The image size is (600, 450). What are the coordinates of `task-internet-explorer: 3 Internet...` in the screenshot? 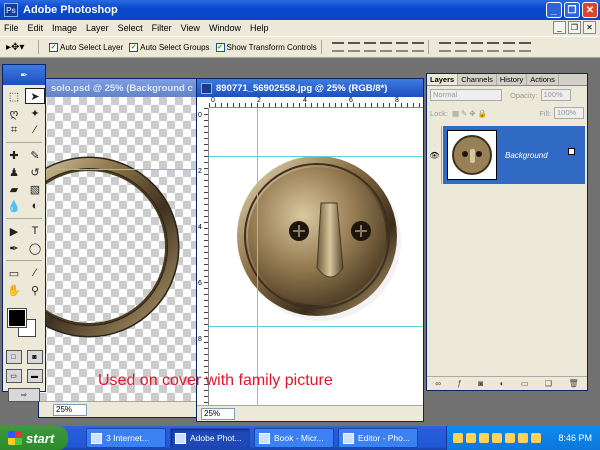 It's located at (126, 438).